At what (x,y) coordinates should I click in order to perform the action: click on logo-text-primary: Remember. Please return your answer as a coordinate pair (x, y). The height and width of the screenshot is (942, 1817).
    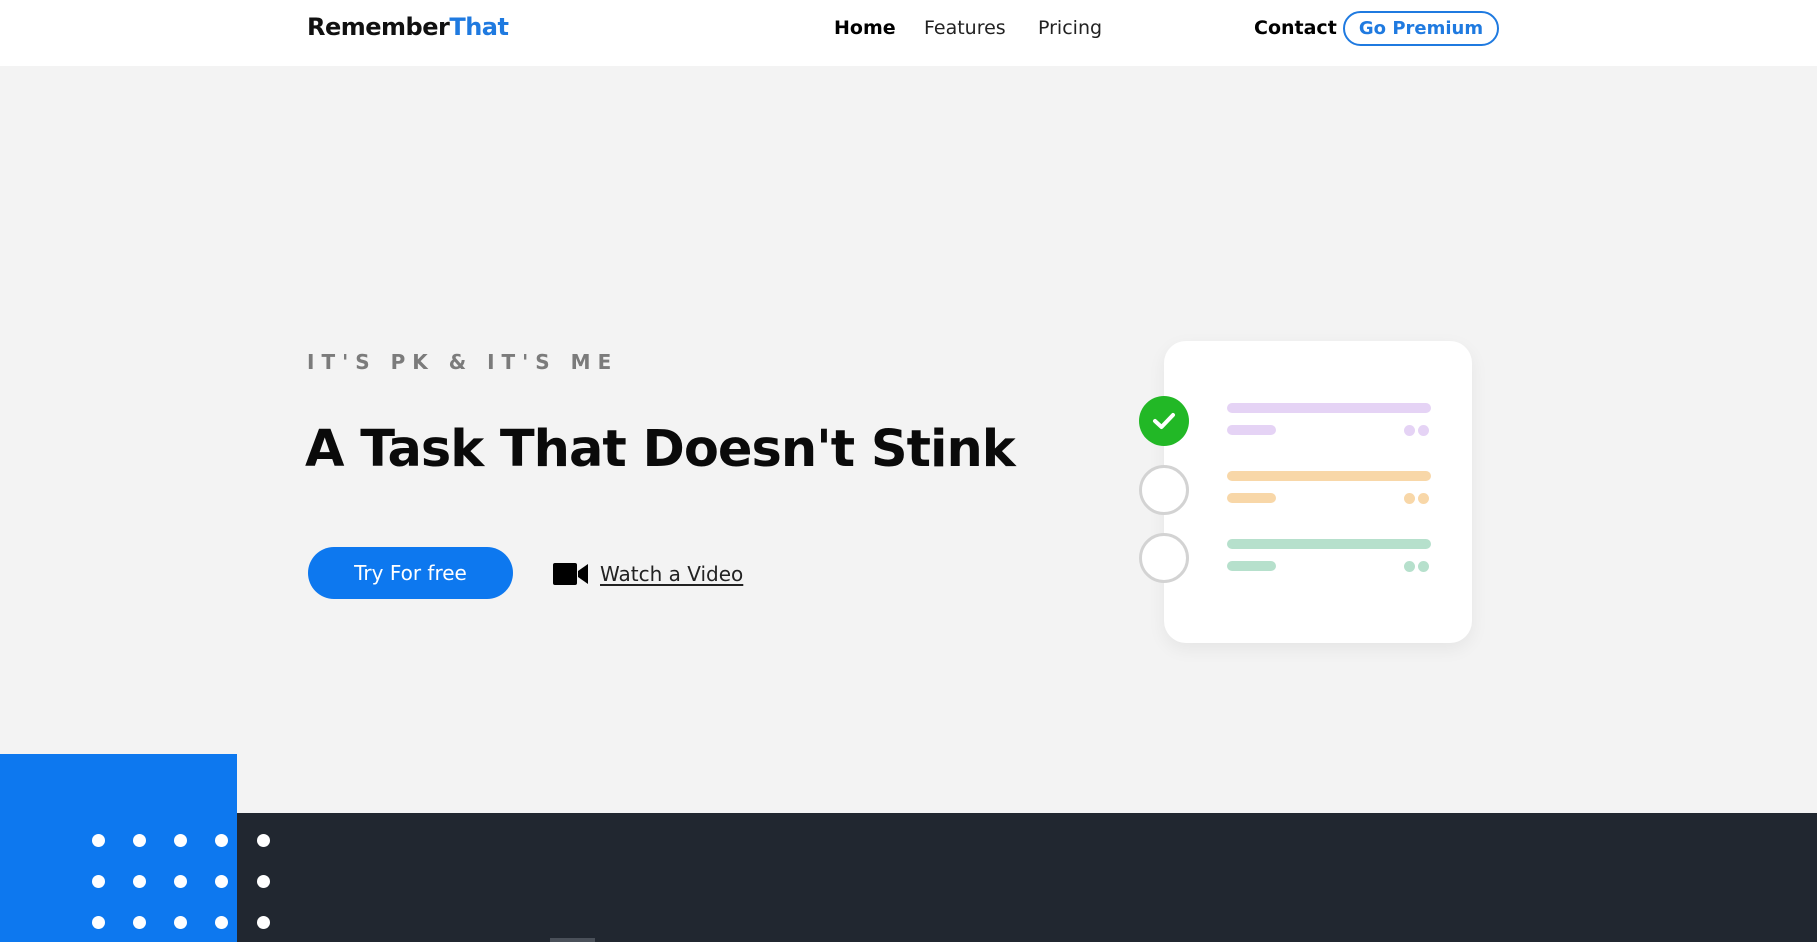
    Looking at the image, I should click on (378, 27).